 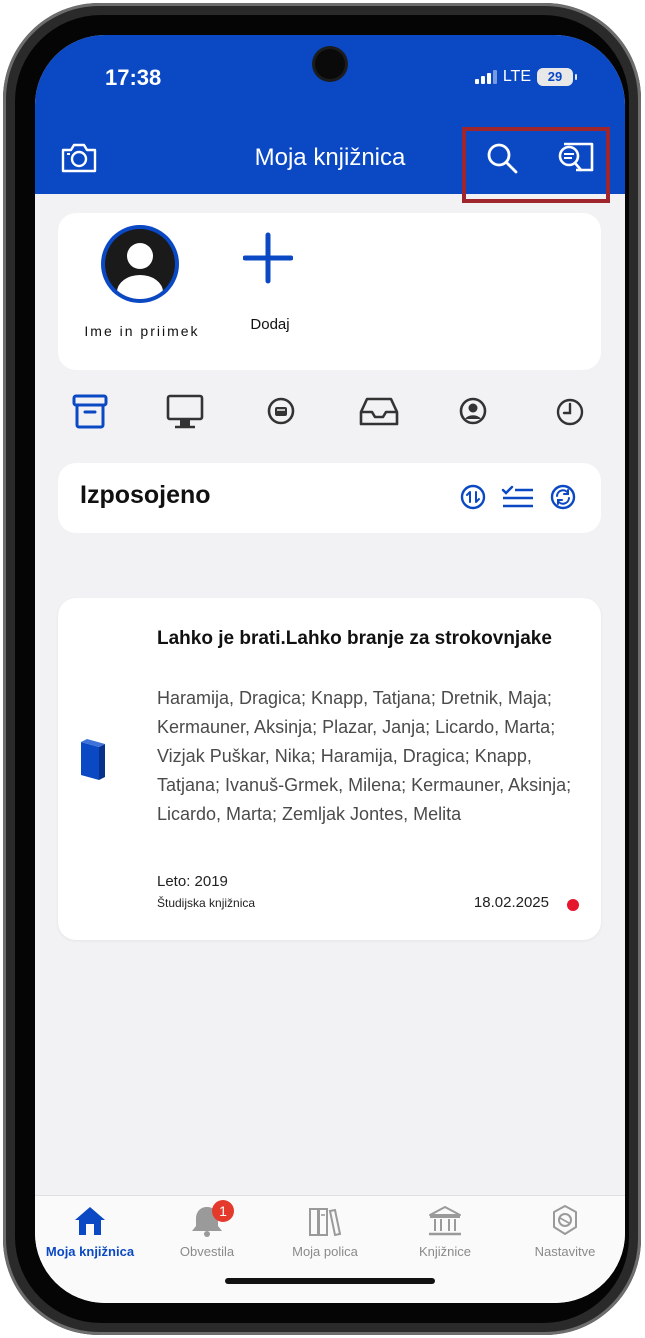 I want to click on nav-notifications: 1 Obvestila, so click(x=207, y=1229).